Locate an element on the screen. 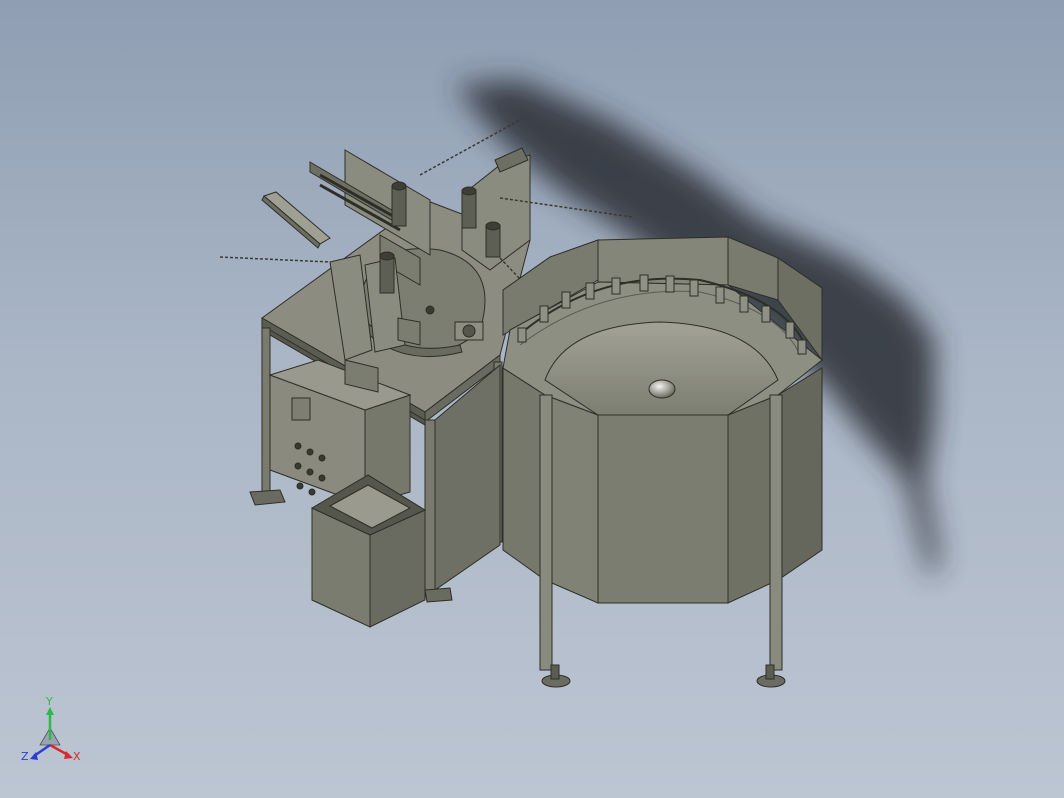 This screenshot has width=1064, height=798. y-axis-label: Y is located at coordinates (49, 701).